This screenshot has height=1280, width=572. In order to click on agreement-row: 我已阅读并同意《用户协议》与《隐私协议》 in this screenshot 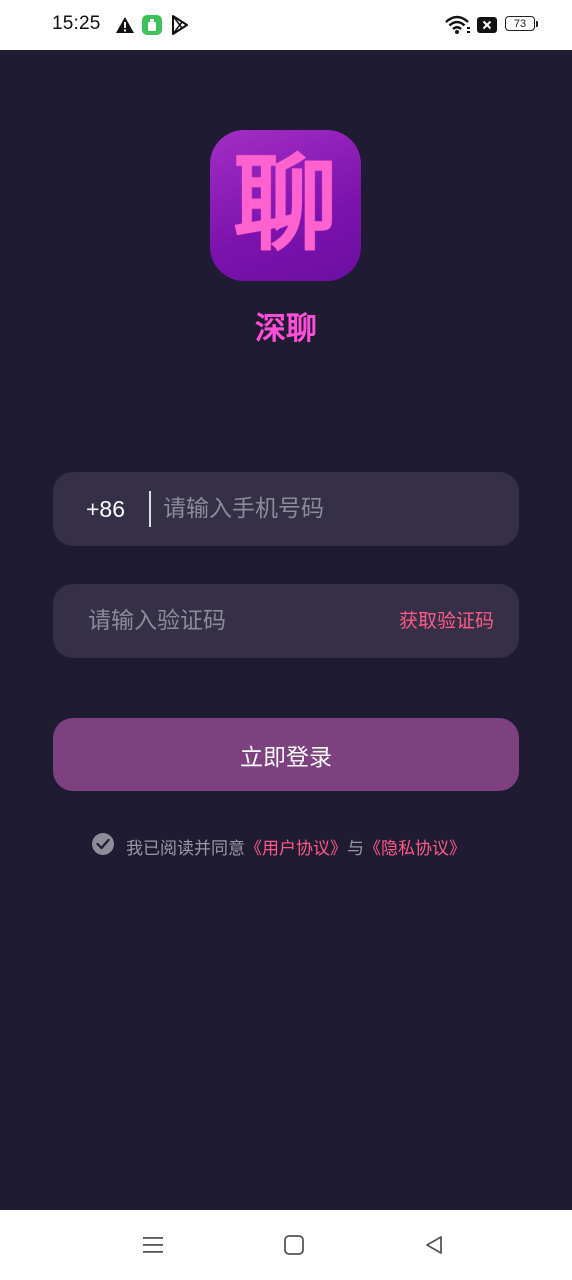, I will do `click(286, 846)`.